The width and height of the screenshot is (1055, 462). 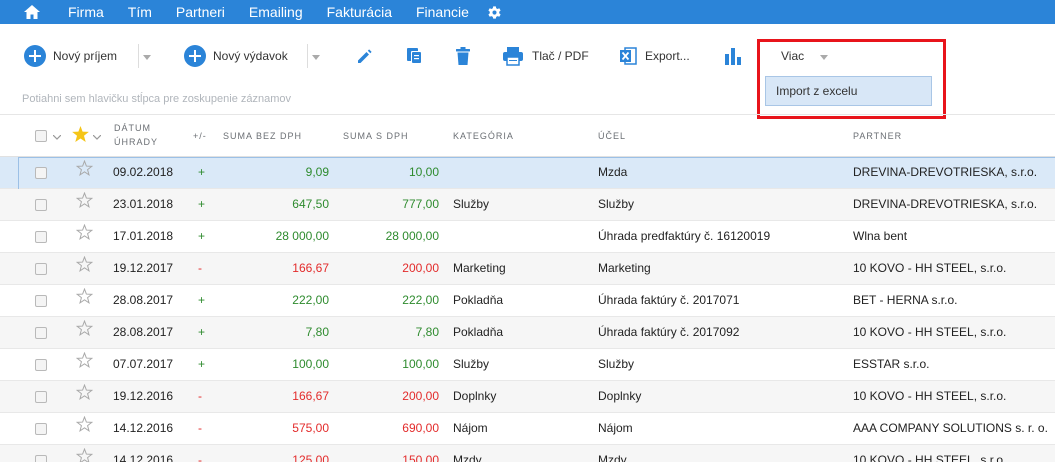 I want to click on delete-button, so click(x=467, y=56).